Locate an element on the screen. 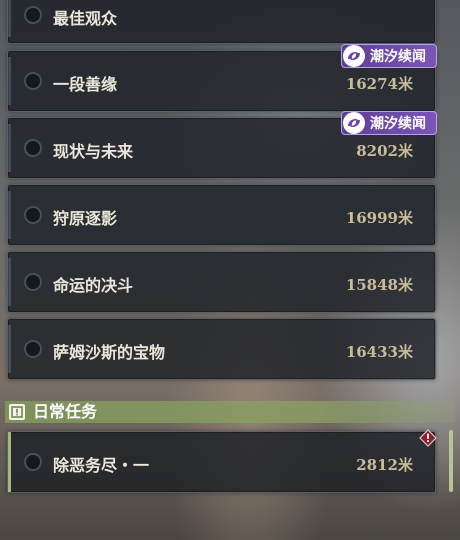 Image resolution: width=460 pixels, height=540 pixels. quest-distance: 15848米 is located at coordinates (379, 285).